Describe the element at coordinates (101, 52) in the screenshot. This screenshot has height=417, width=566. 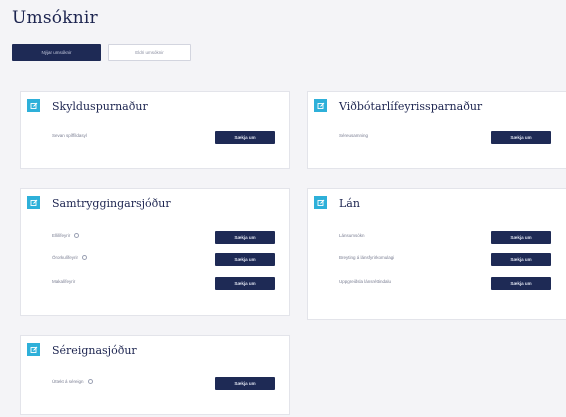
I see `tab-bar: Nýjar umsóknir Eldri umsóknir` at that location.